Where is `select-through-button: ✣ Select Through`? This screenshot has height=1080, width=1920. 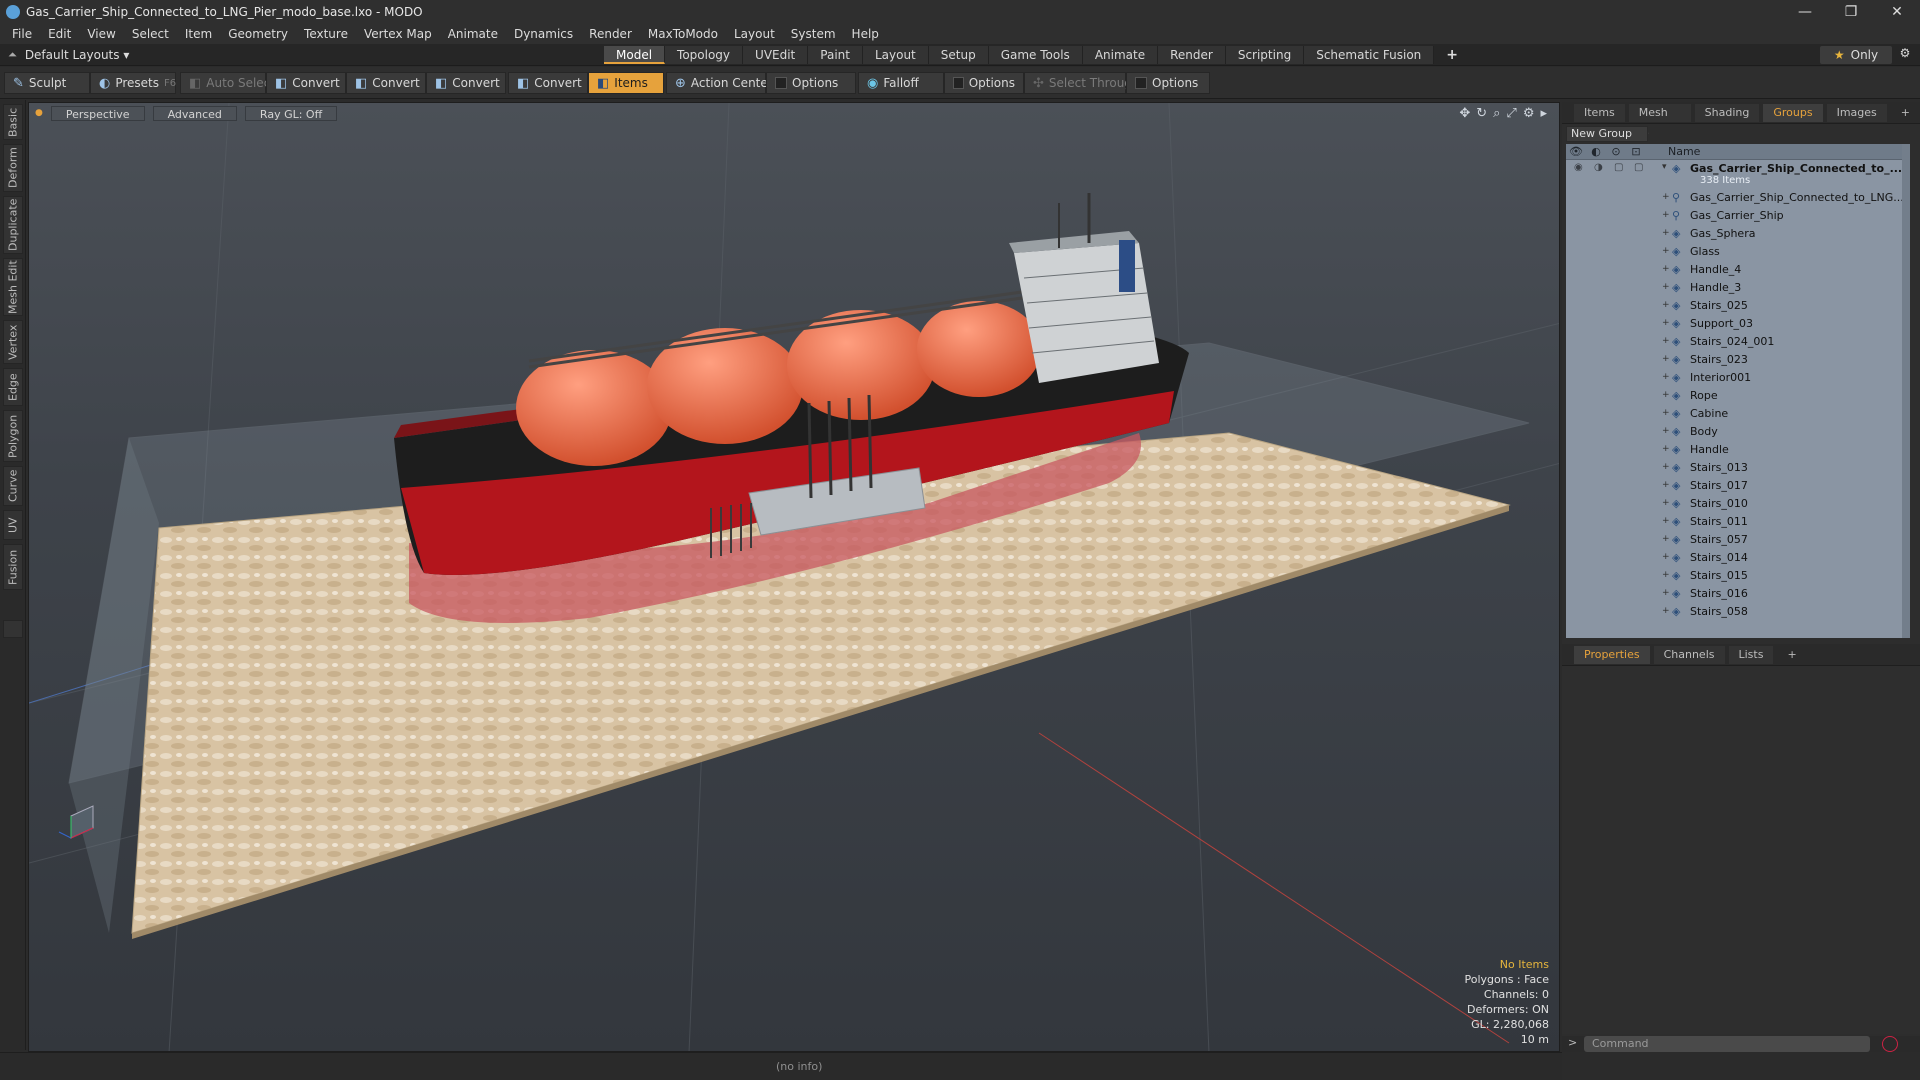
select-through-button: ✣ Select Through is located at coordinates (1082, 83).